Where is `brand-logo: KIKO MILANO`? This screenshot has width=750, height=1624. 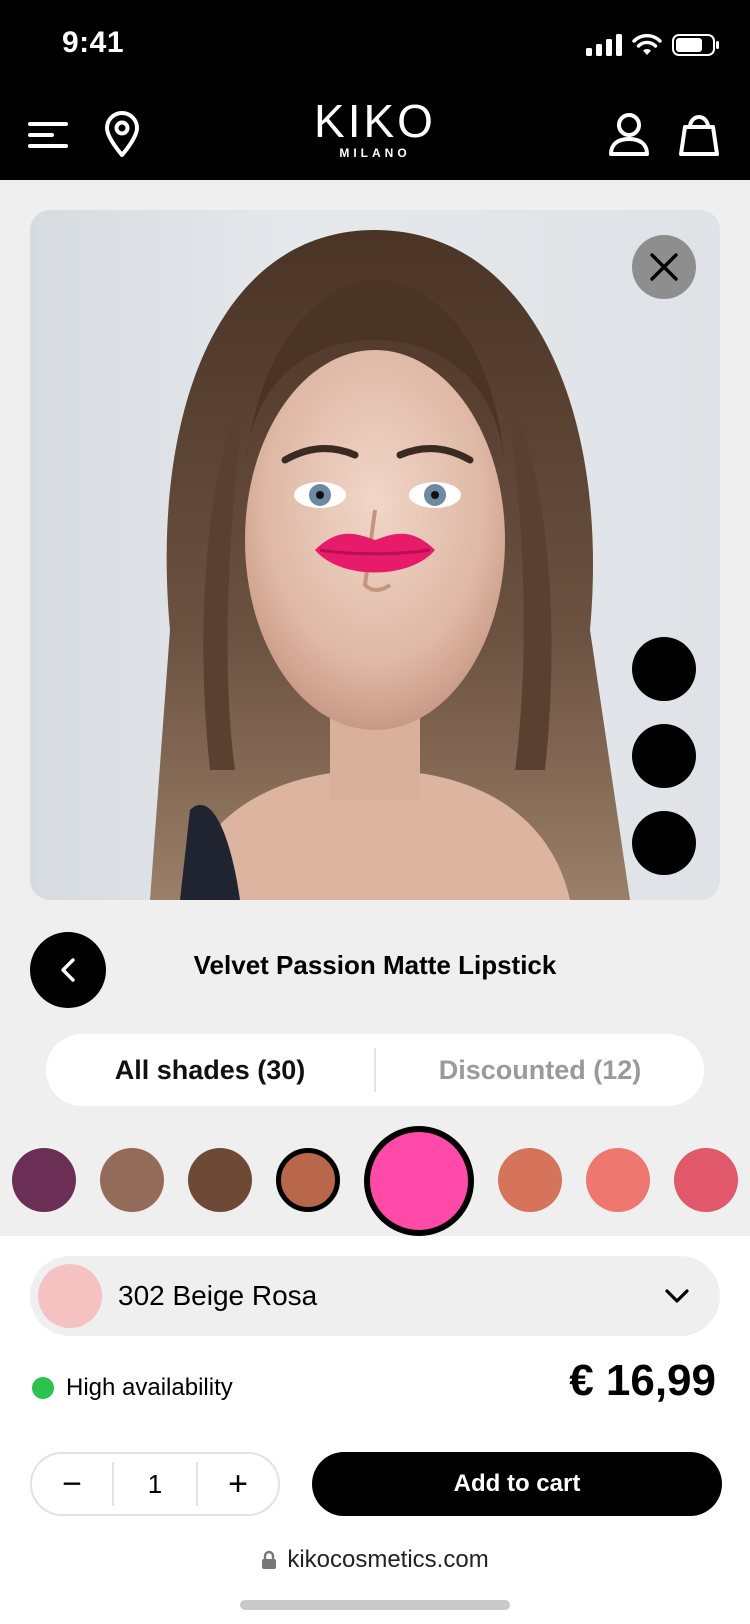 brand-logo: KIKO MILANO is located at coordinates (375, 129).